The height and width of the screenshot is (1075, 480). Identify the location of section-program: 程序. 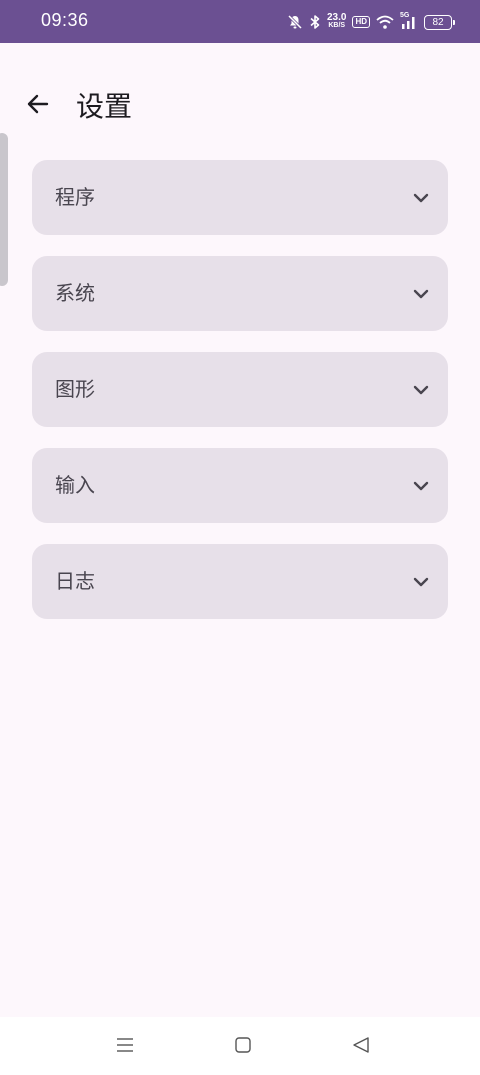
(240, 197).